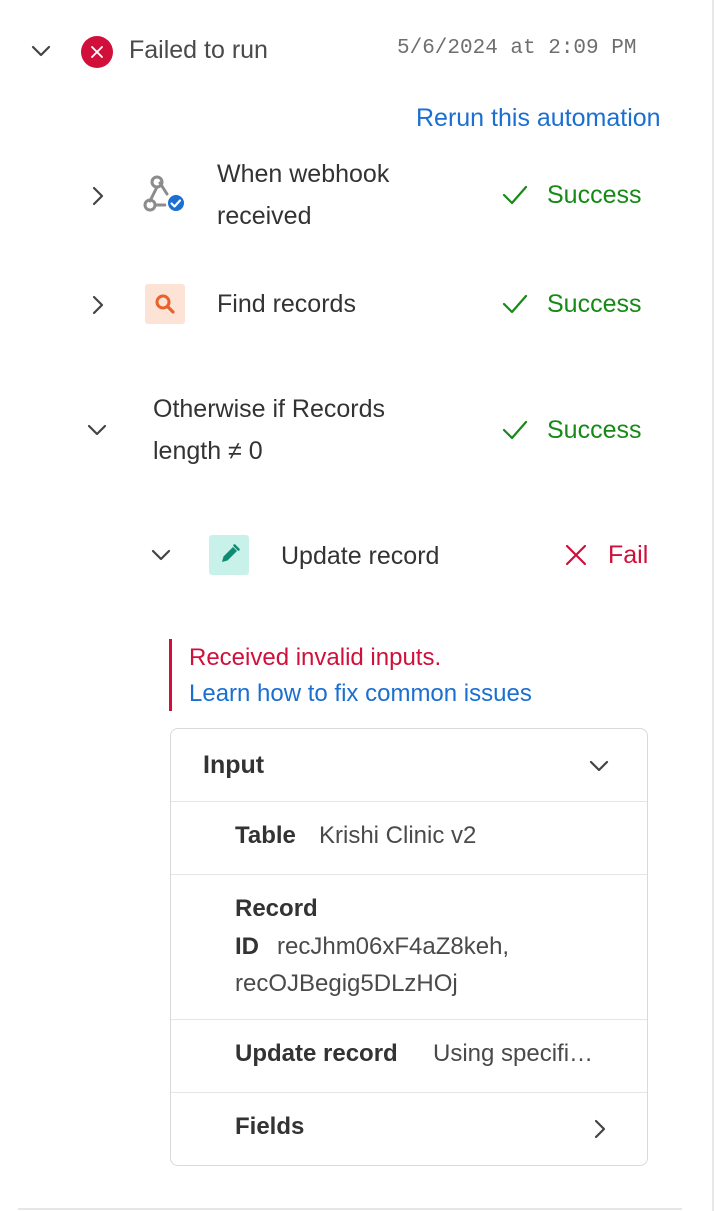 This screenshot has height=1211, width=715. Describe the element at coordinates (538, 118) in the screenshot. I see `rerun-automation-link: Rerun this automation` at that location.